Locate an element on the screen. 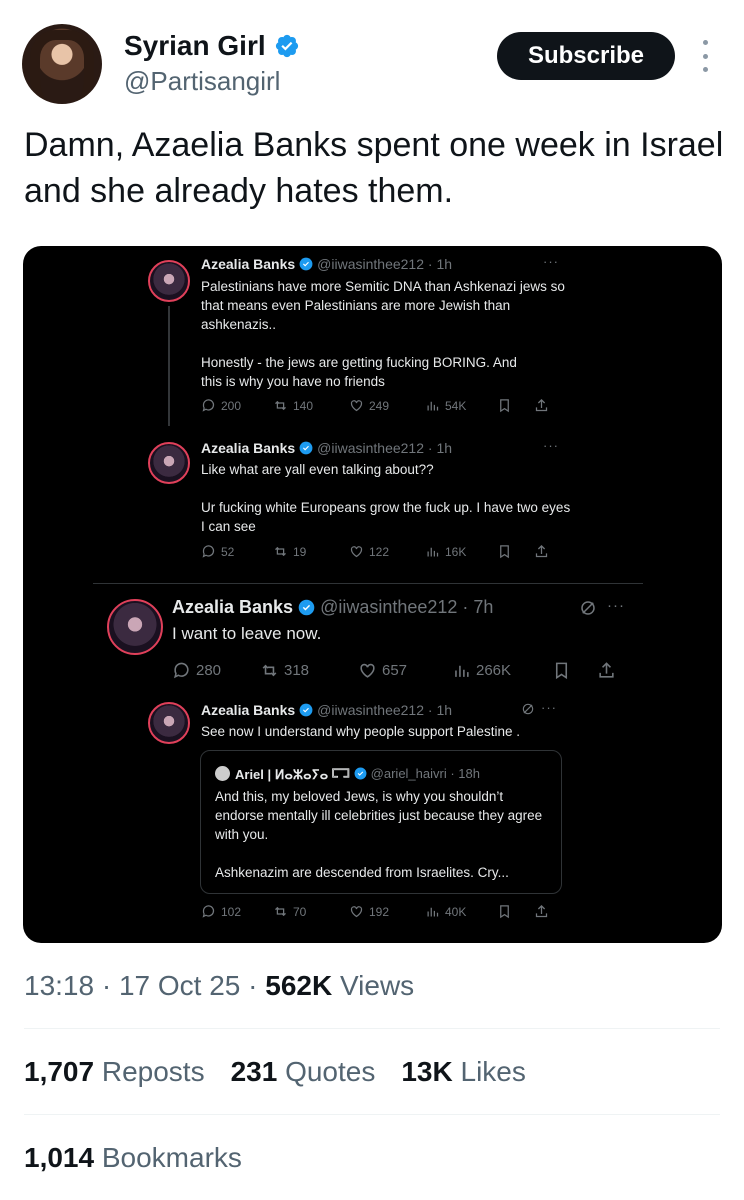 This screenshot has height=1200, width=744. views-count: 266K is located at coordinates (502, 670).